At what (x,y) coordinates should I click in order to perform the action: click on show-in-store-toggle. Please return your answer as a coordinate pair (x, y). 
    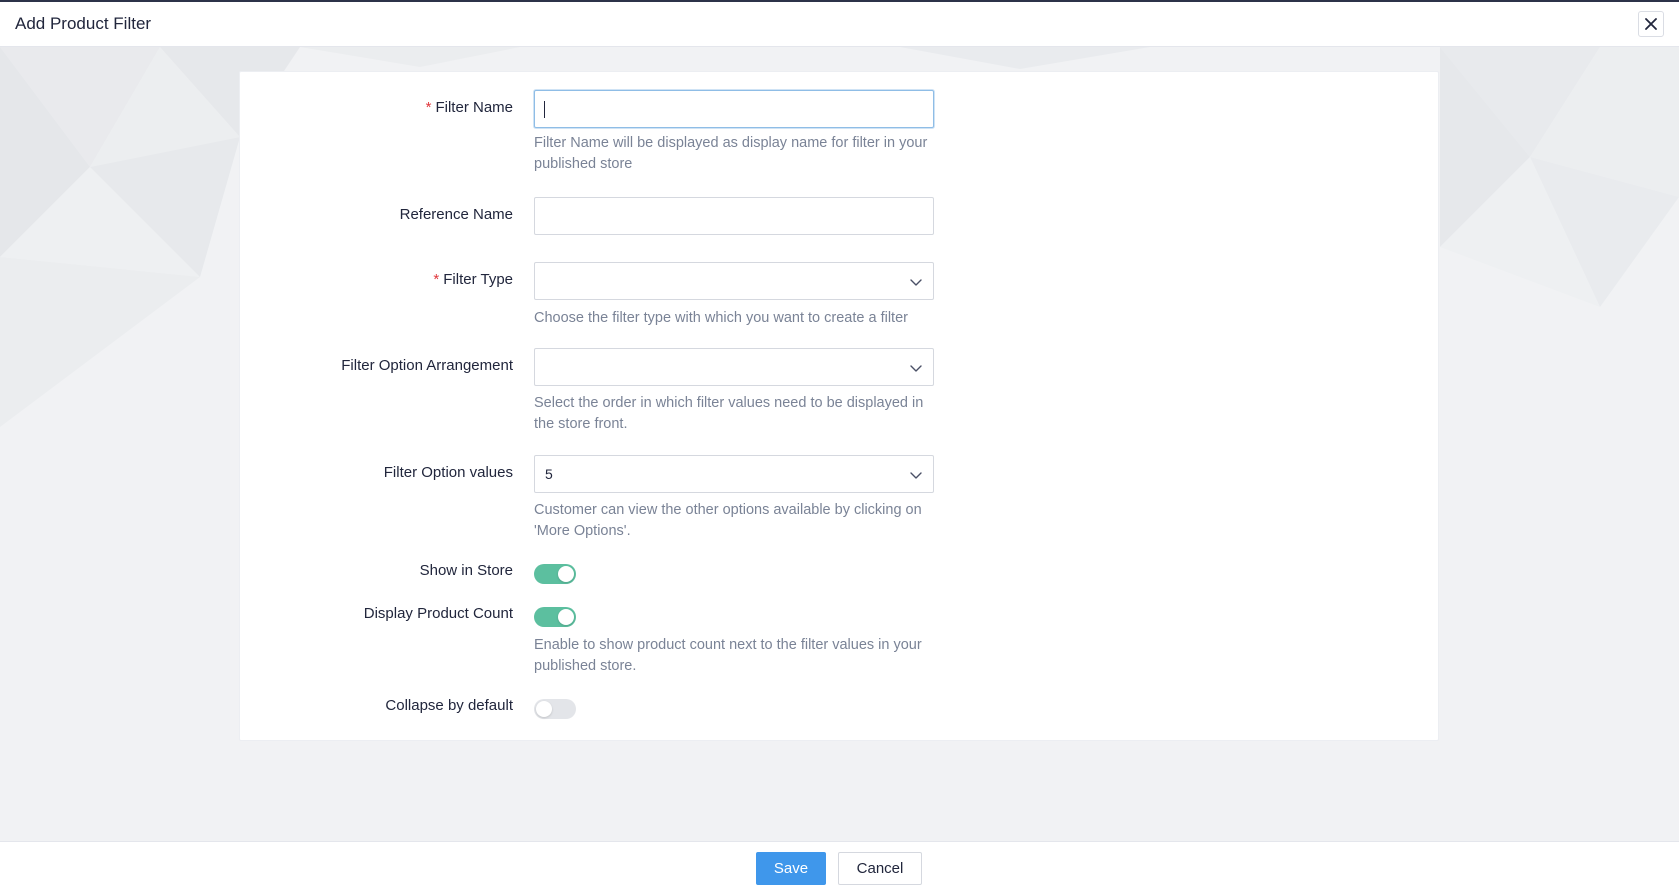
    Looking at the image, I should click on (555, 574).